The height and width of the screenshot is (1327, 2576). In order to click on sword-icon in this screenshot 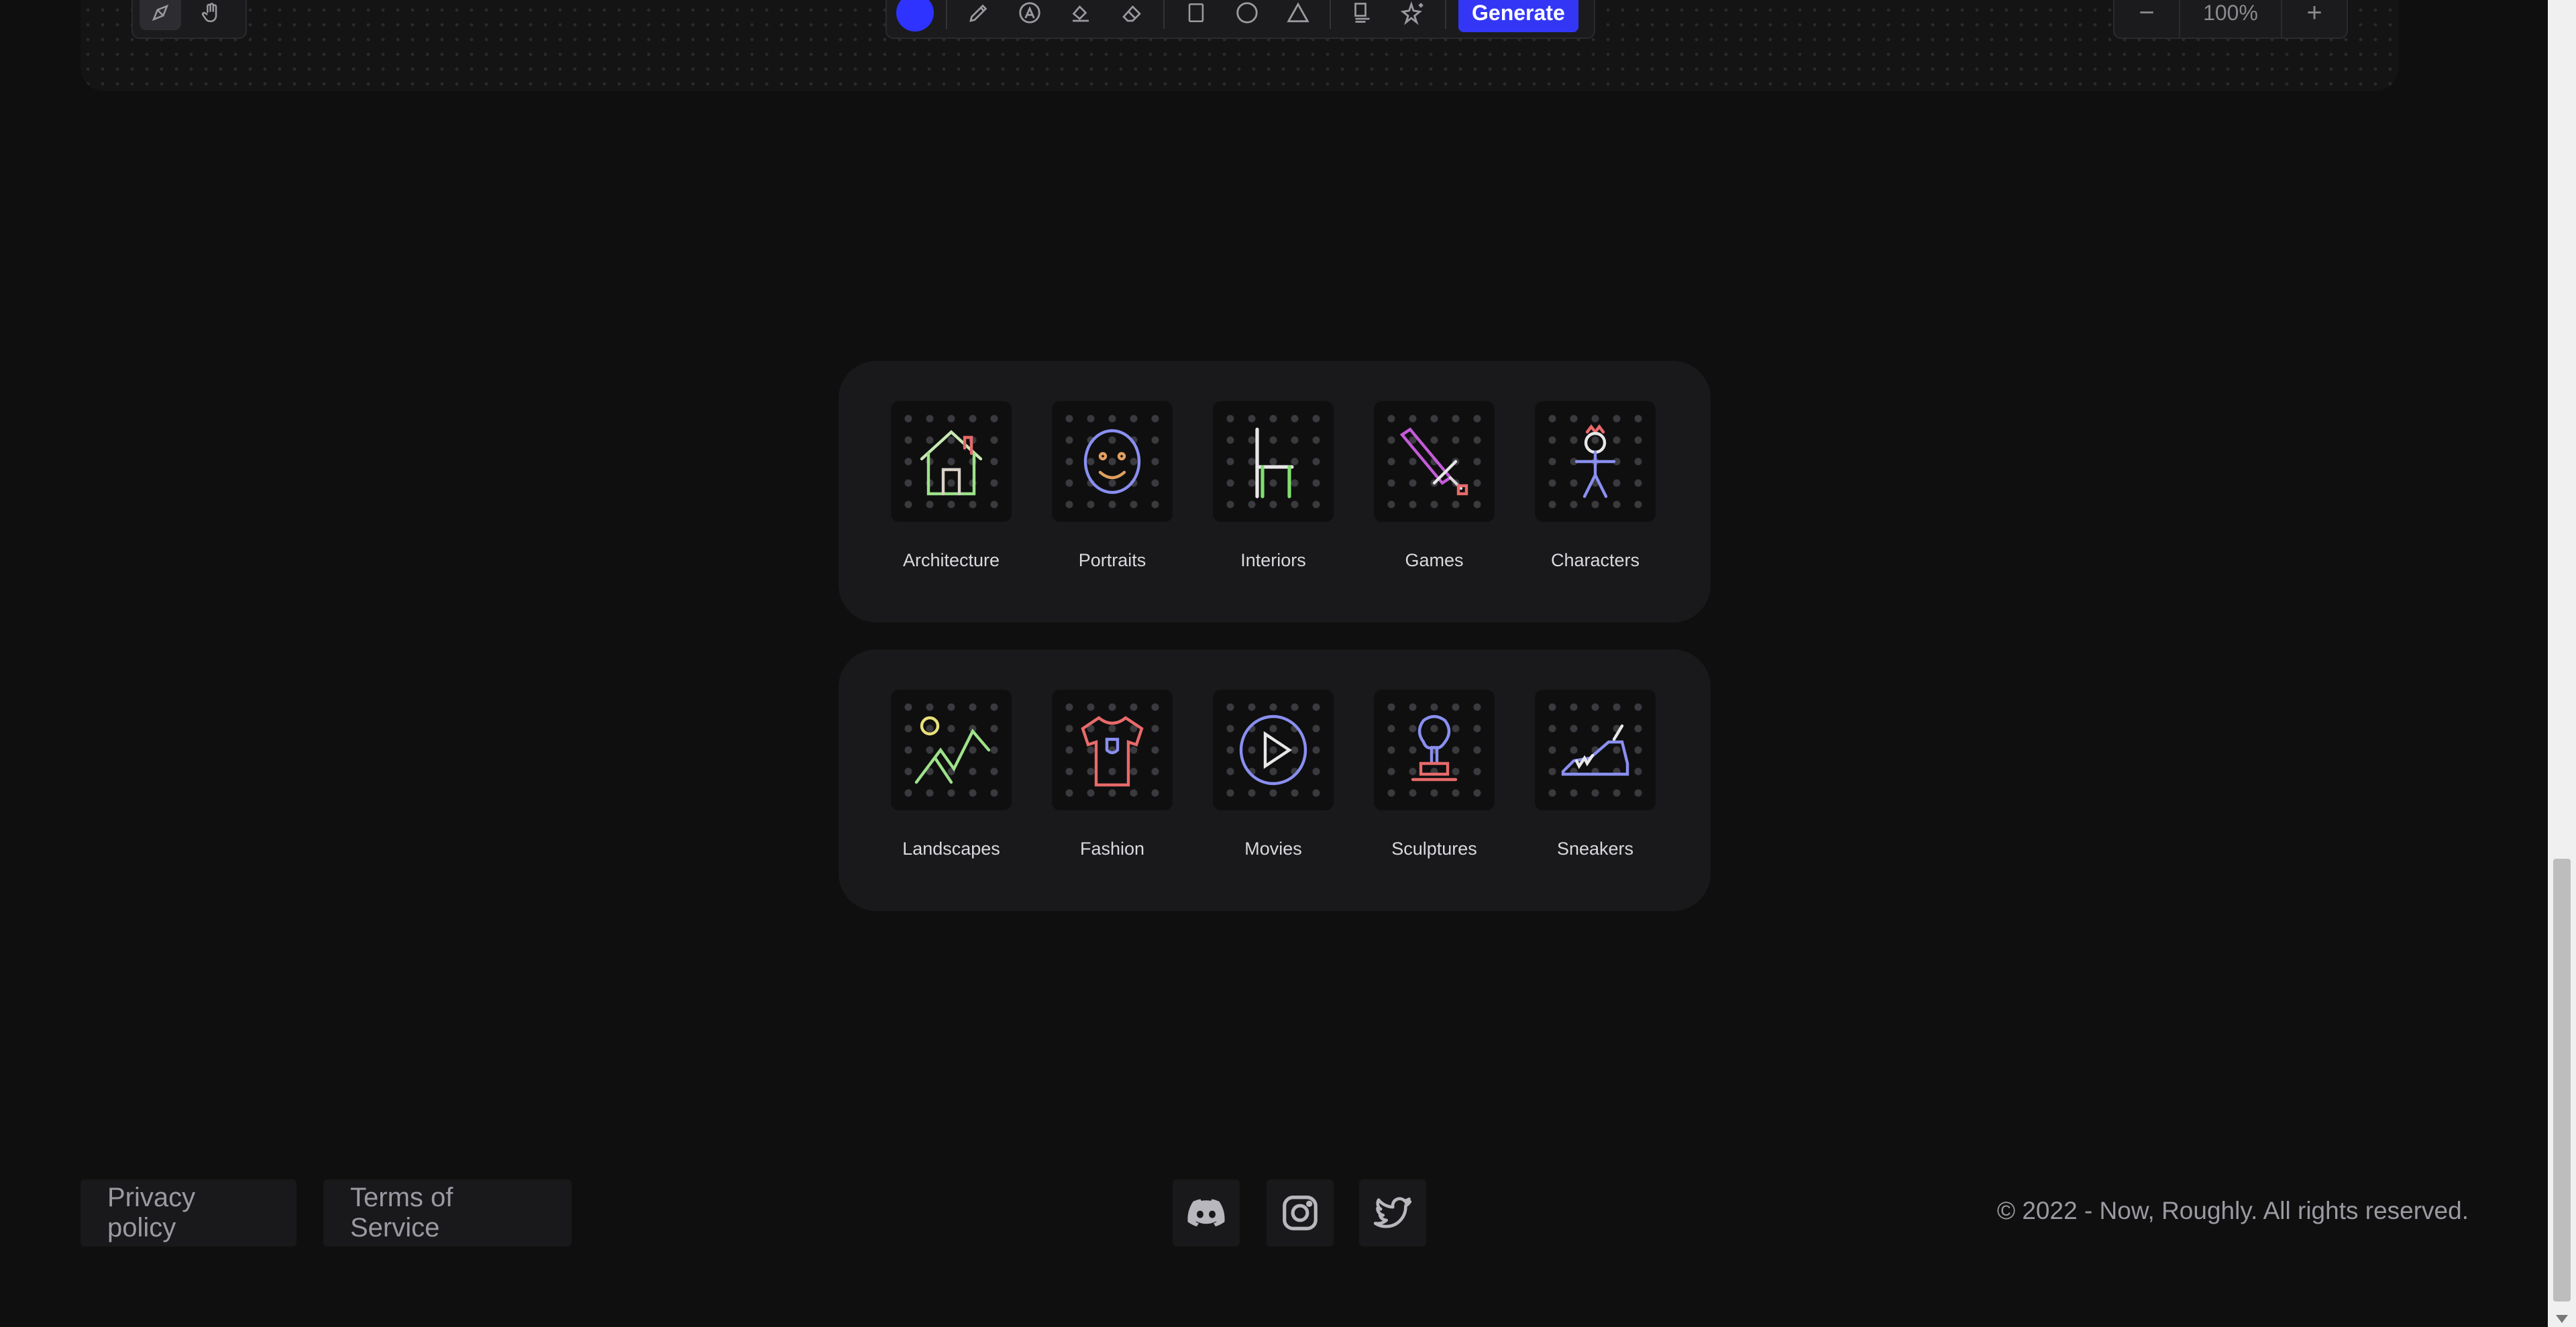, I will do `click(1433, 461)`.